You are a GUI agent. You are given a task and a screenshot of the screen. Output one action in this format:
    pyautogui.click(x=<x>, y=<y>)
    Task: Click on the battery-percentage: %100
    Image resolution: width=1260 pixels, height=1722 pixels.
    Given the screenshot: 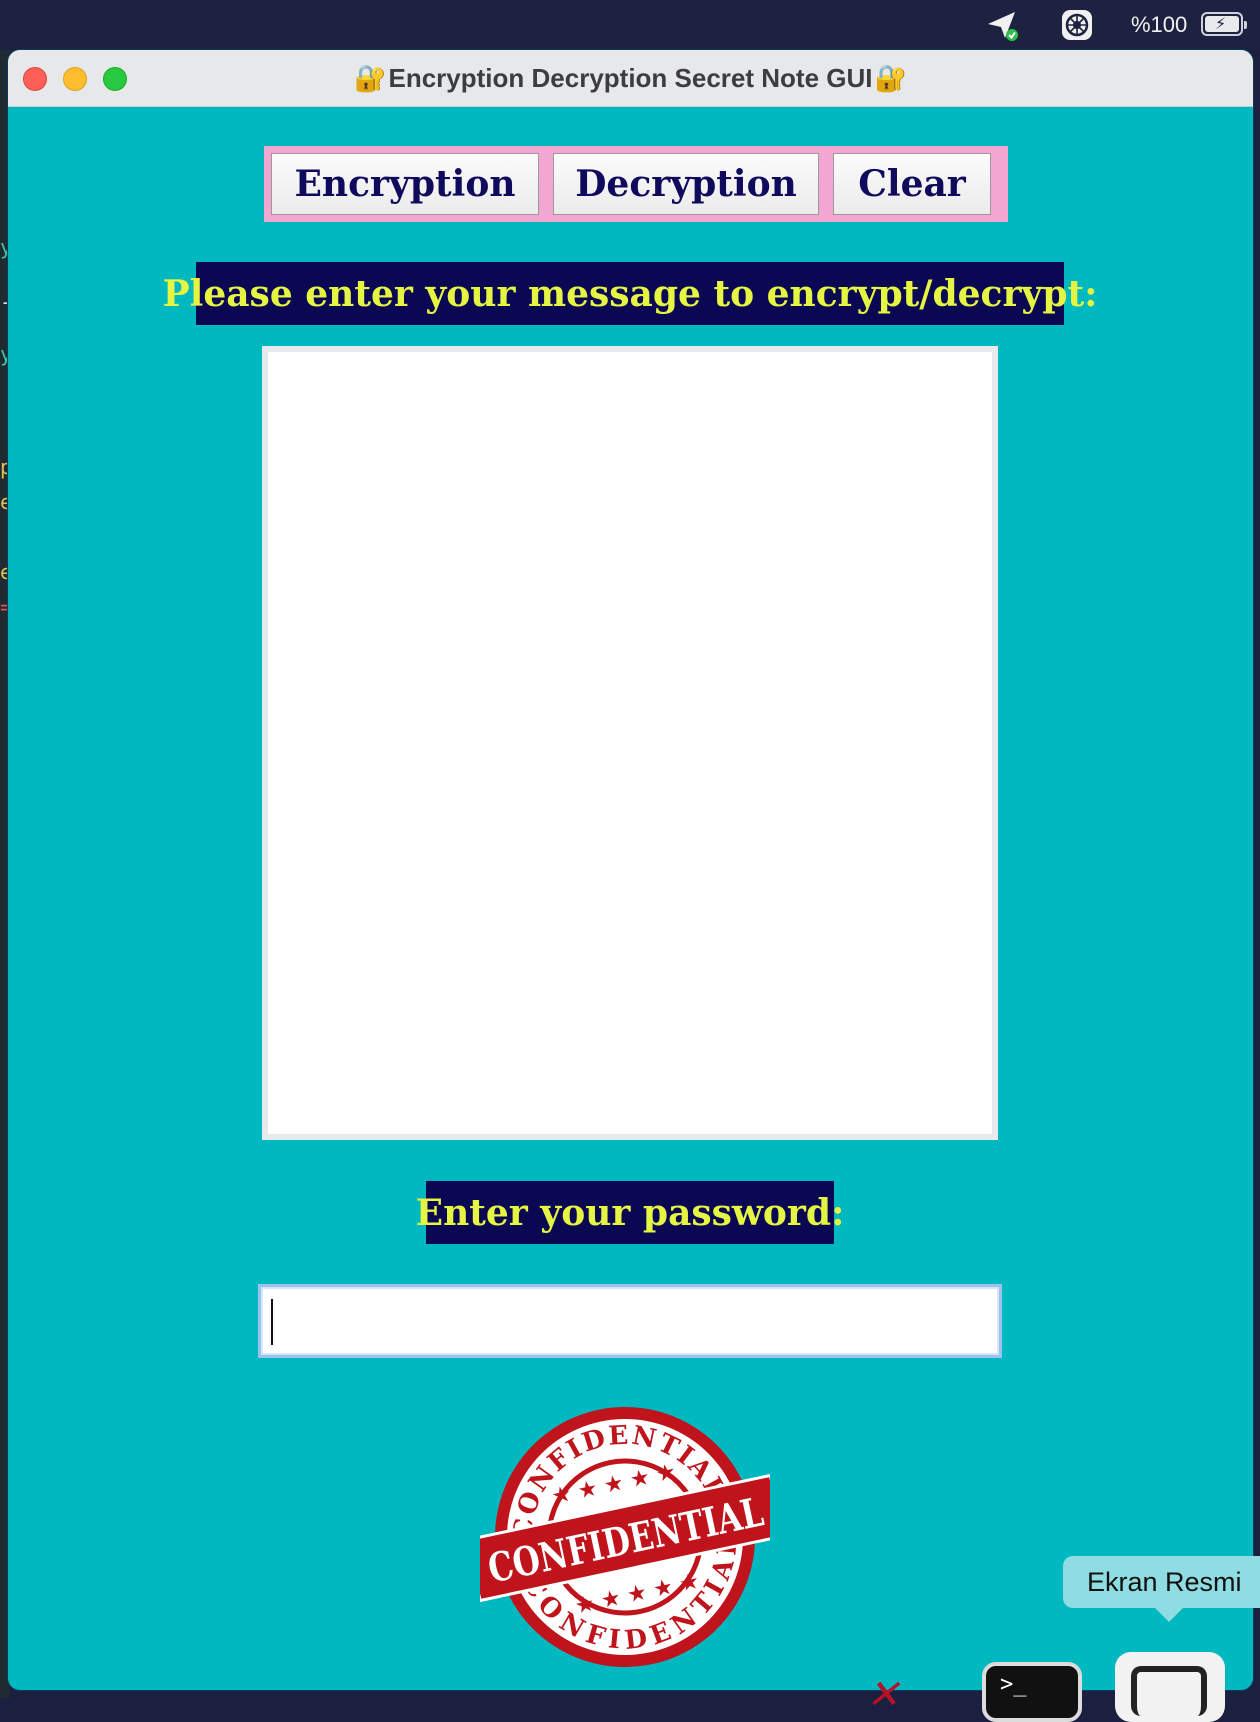 What is the action you would take?
    pyautogui.click(x=1159, y=25)
    